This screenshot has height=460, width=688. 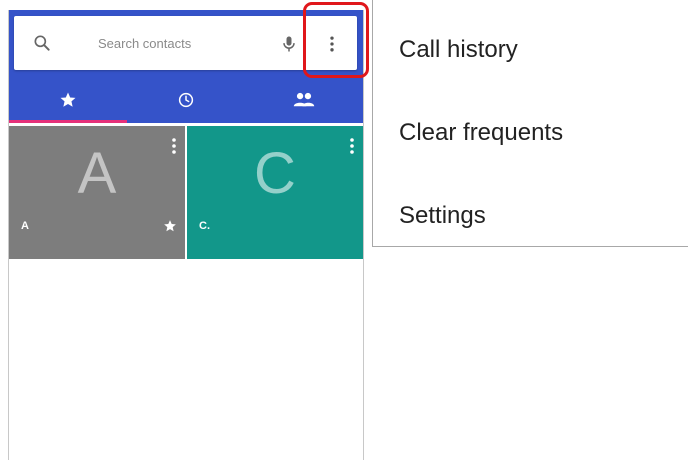 What do you see at coordinates (97, 173) in the screenshot?
I see `contact-initial: A` at bounding box center [97, 173].